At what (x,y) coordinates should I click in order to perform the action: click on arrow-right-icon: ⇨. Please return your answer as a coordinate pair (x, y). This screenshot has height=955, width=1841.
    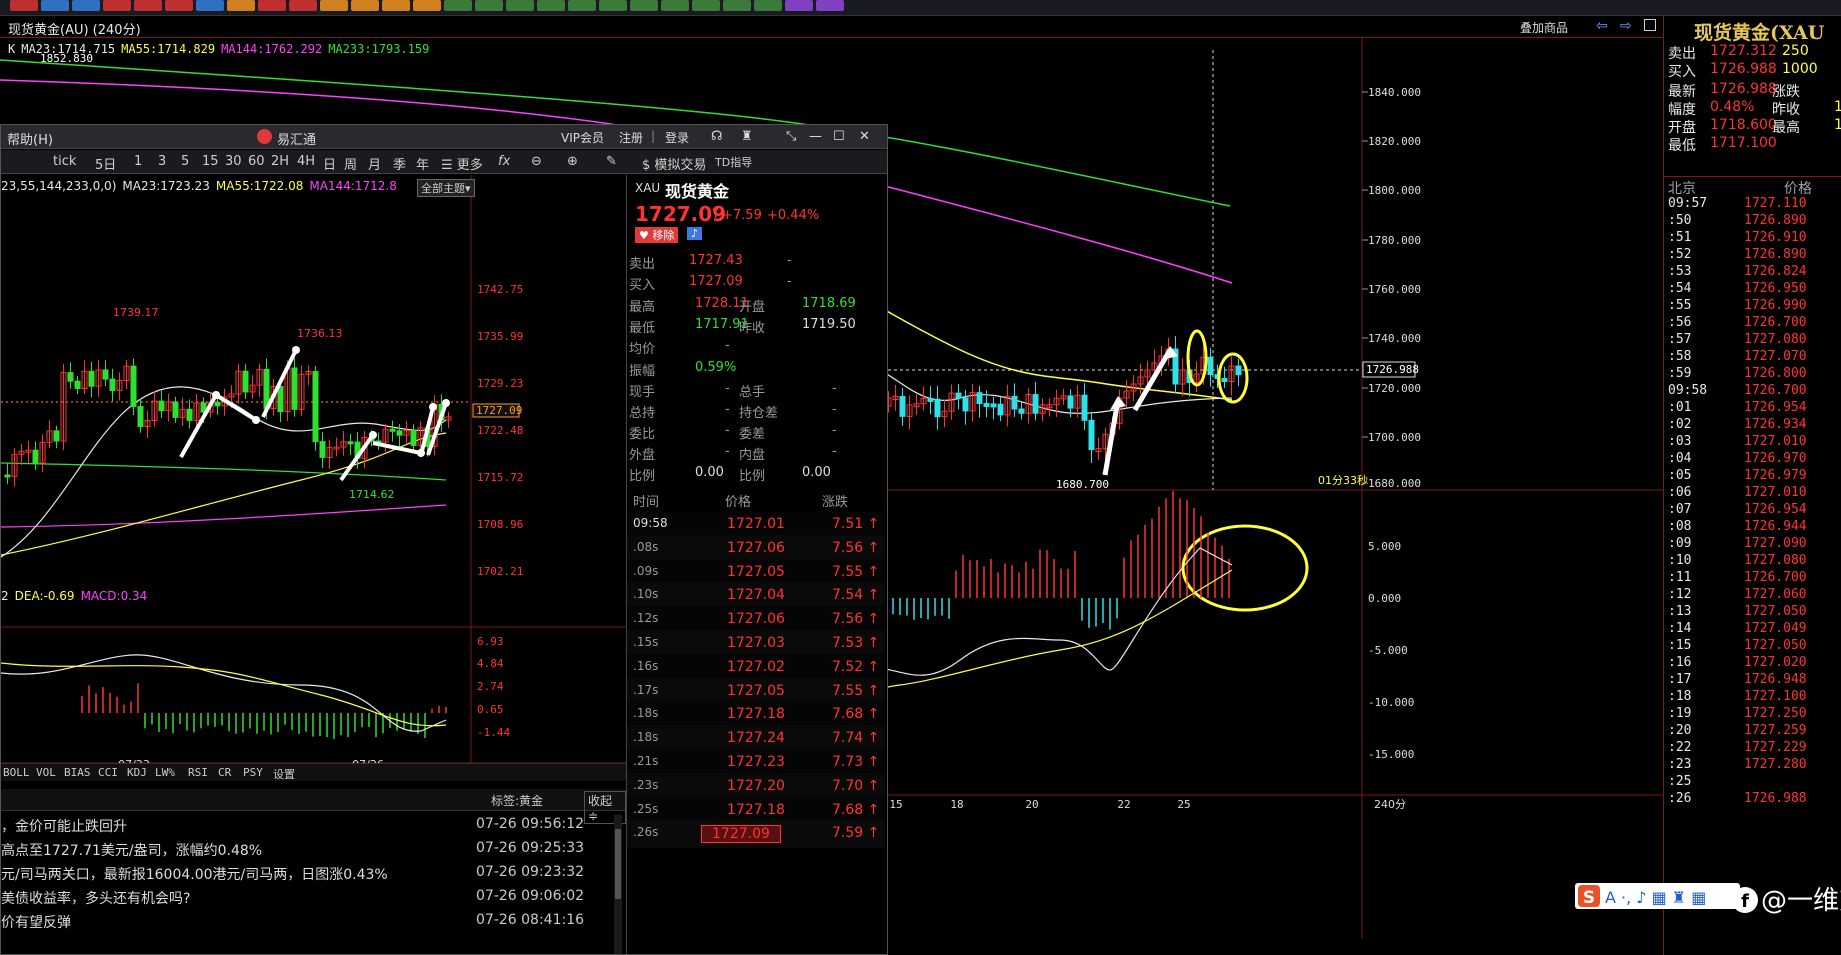
    Looking at the image, I should click on (1626, 26).